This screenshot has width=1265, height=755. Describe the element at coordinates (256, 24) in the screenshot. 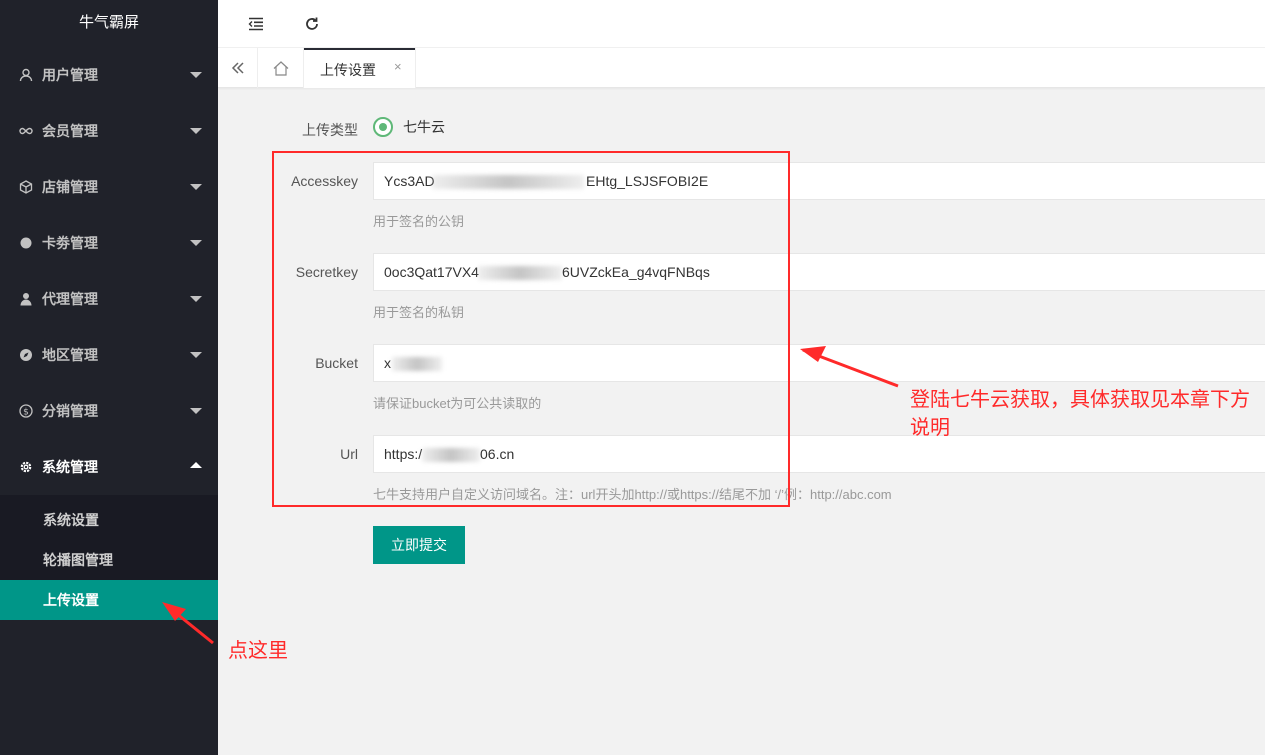

I see `menu-collapse-icon` at that location.